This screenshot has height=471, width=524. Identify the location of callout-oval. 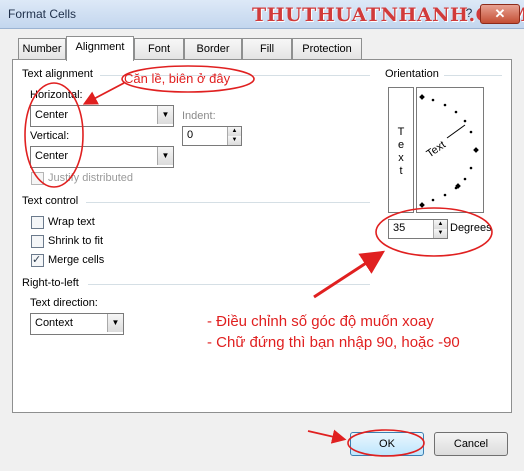
(188, 79).